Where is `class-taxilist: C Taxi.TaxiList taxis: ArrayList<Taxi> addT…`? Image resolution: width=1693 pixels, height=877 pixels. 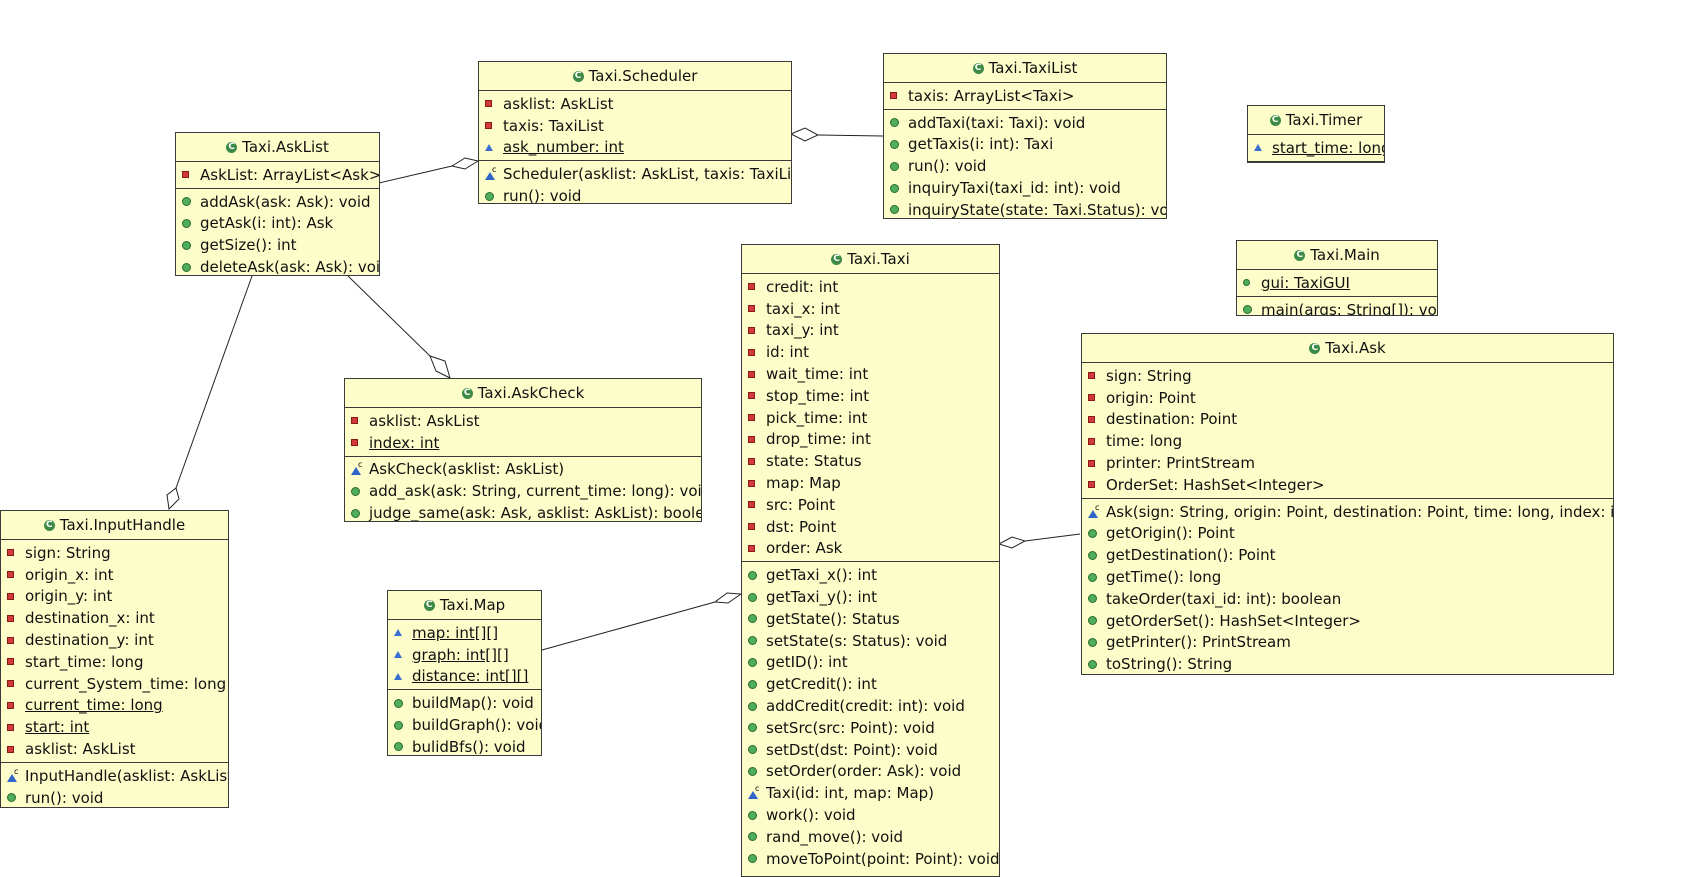 class-taxilist: C Taxi.TaxiList taxis: ArrayList<Taxi> addT… is located at coordinates (1025, 136).